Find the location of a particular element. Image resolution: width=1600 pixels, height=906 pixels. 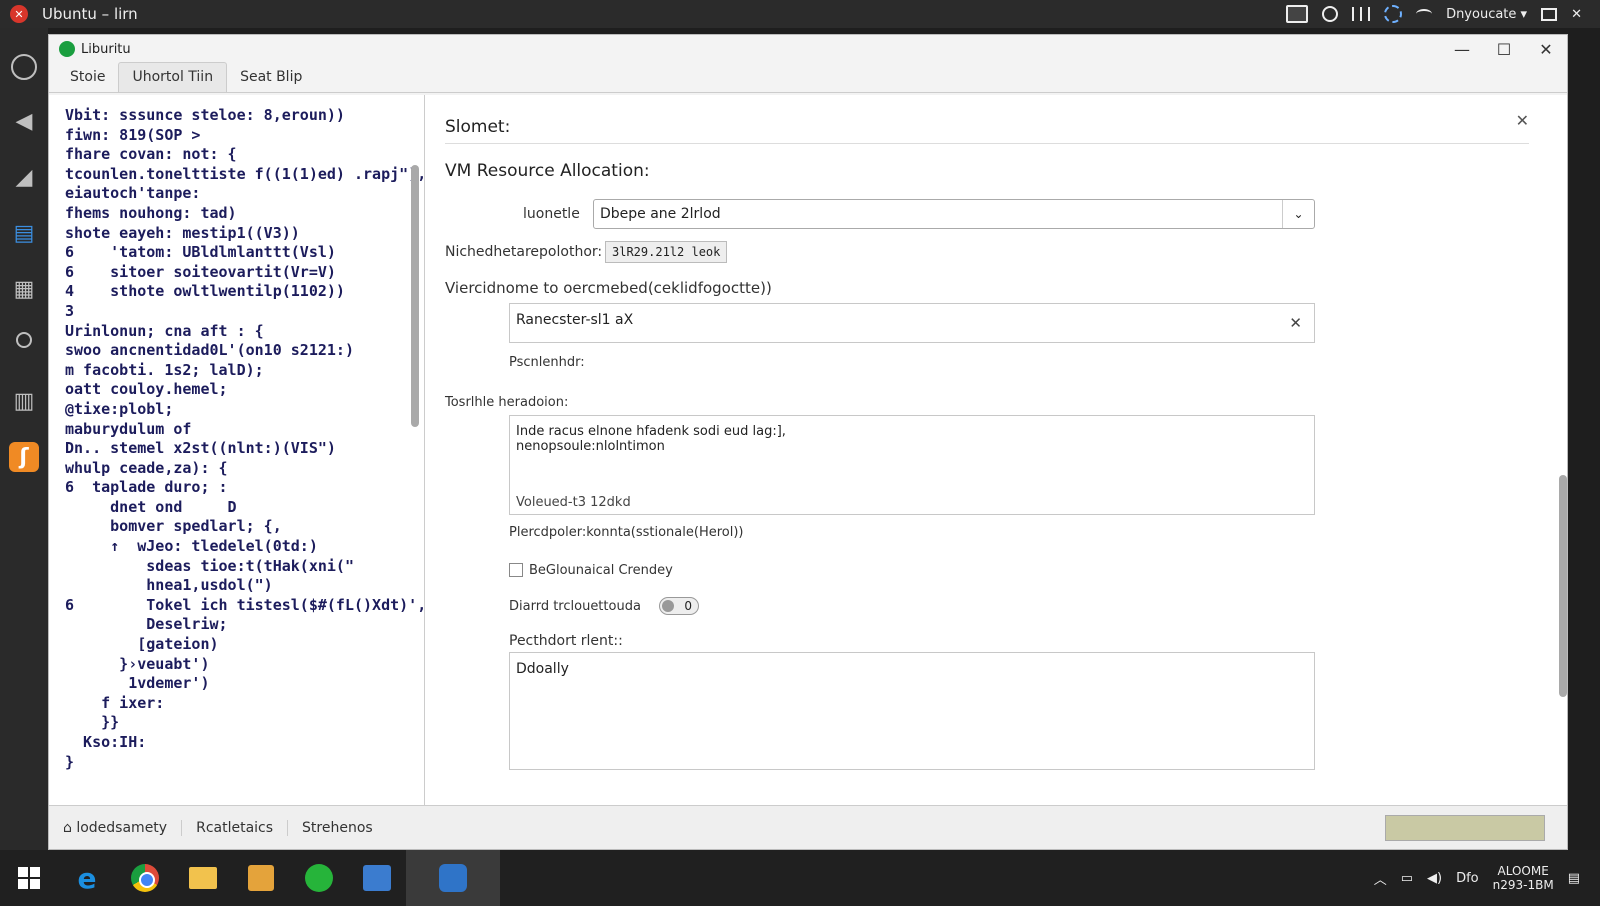

status-item-safety: ⌂ lodedsamety is located at coordinates (116, 827).